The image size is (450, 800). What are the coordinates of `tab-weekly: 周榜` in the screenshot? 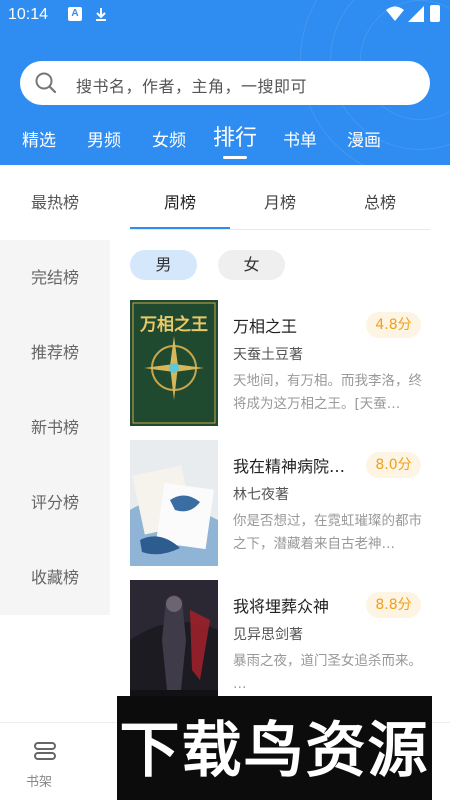 It's located at (180, 201).